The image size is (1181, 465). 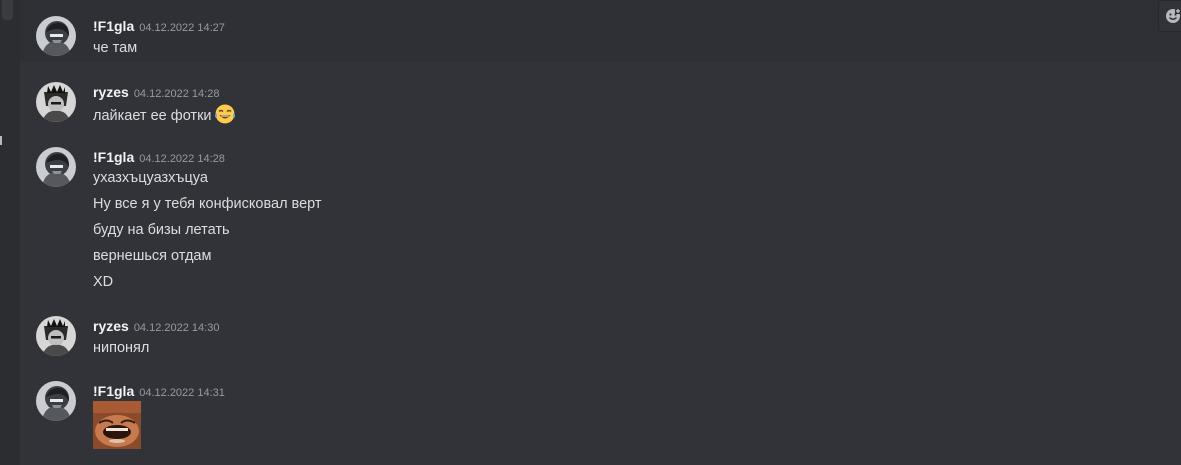 I want to click on message-text: че там, so click(x=115, y=48).